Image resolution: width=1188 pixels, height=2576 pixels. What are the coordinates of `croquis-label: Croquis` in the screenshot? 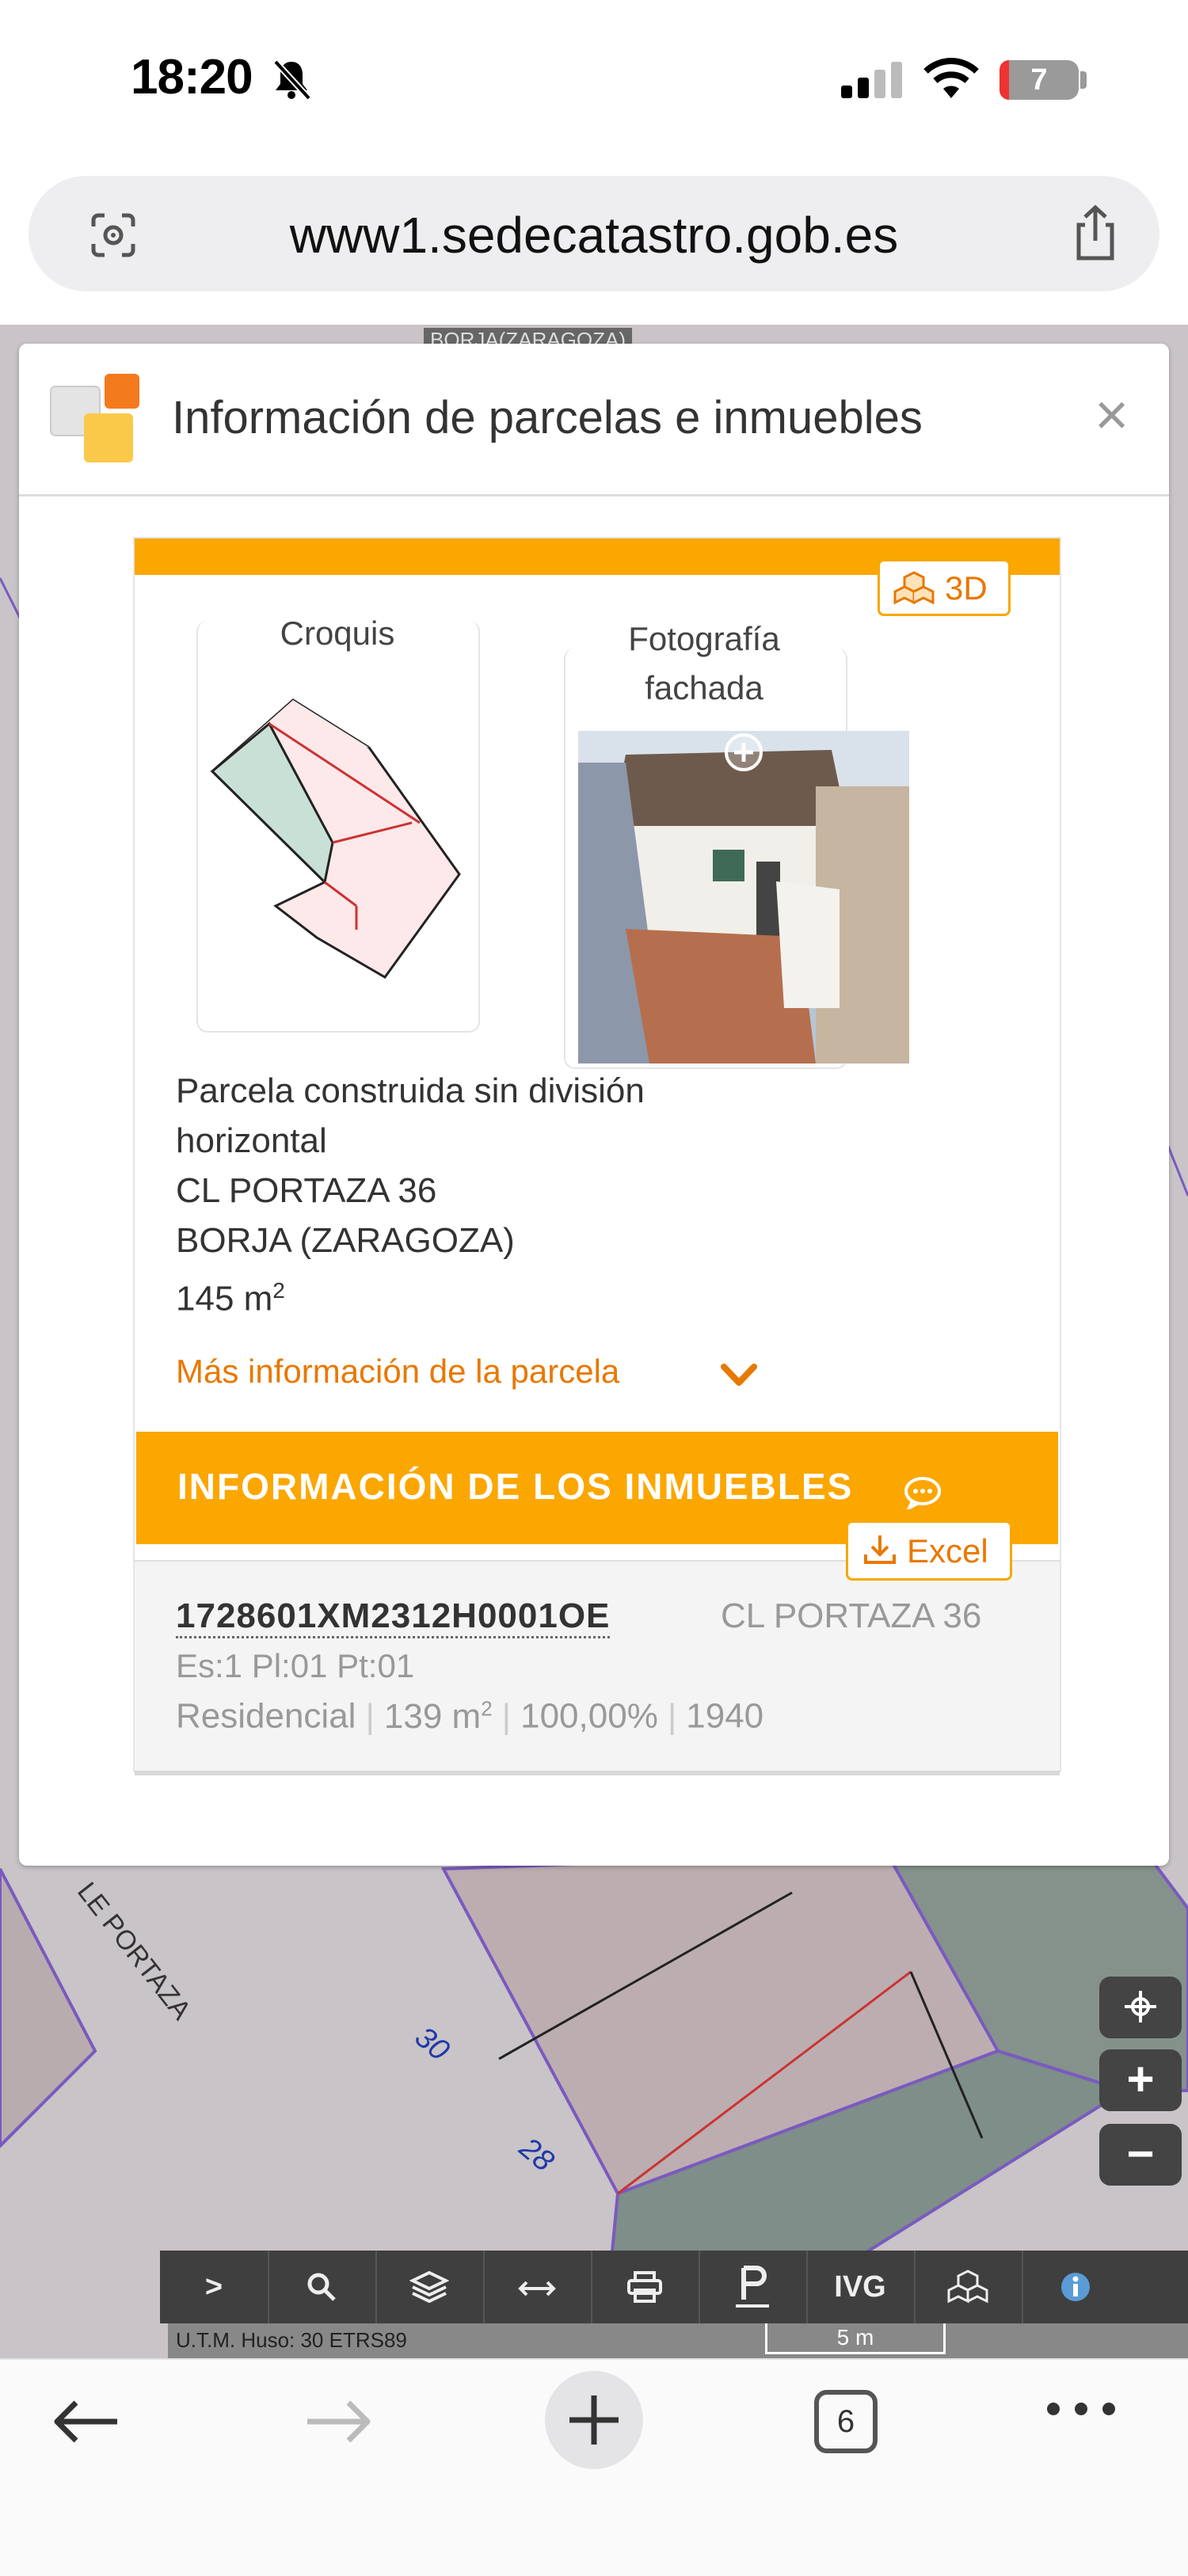 It's located at (337, 634).